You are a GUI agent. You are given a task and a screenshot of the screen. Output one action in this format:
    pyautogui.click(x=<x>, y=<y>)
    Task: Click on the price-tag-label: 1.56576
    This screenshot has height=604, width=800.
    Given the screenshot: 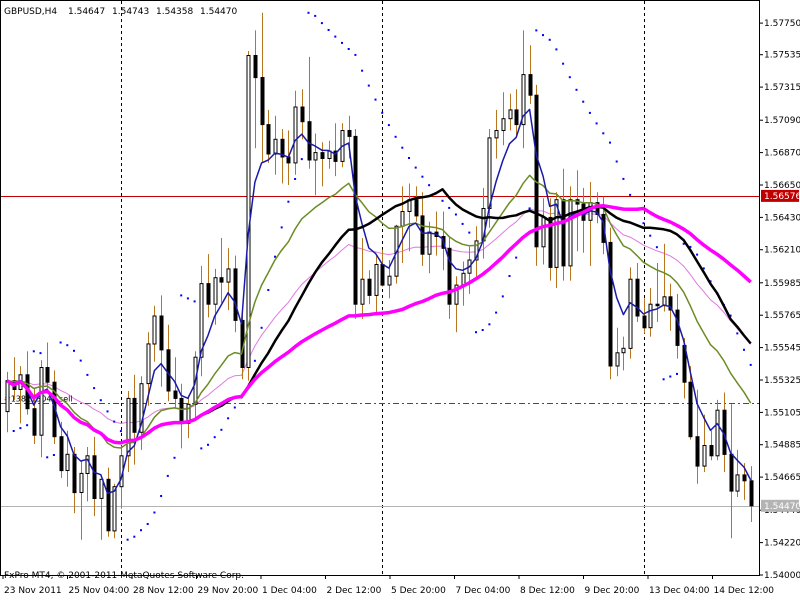 What is the action you would take?
    pyautogui.click(x=782, y=197)
    